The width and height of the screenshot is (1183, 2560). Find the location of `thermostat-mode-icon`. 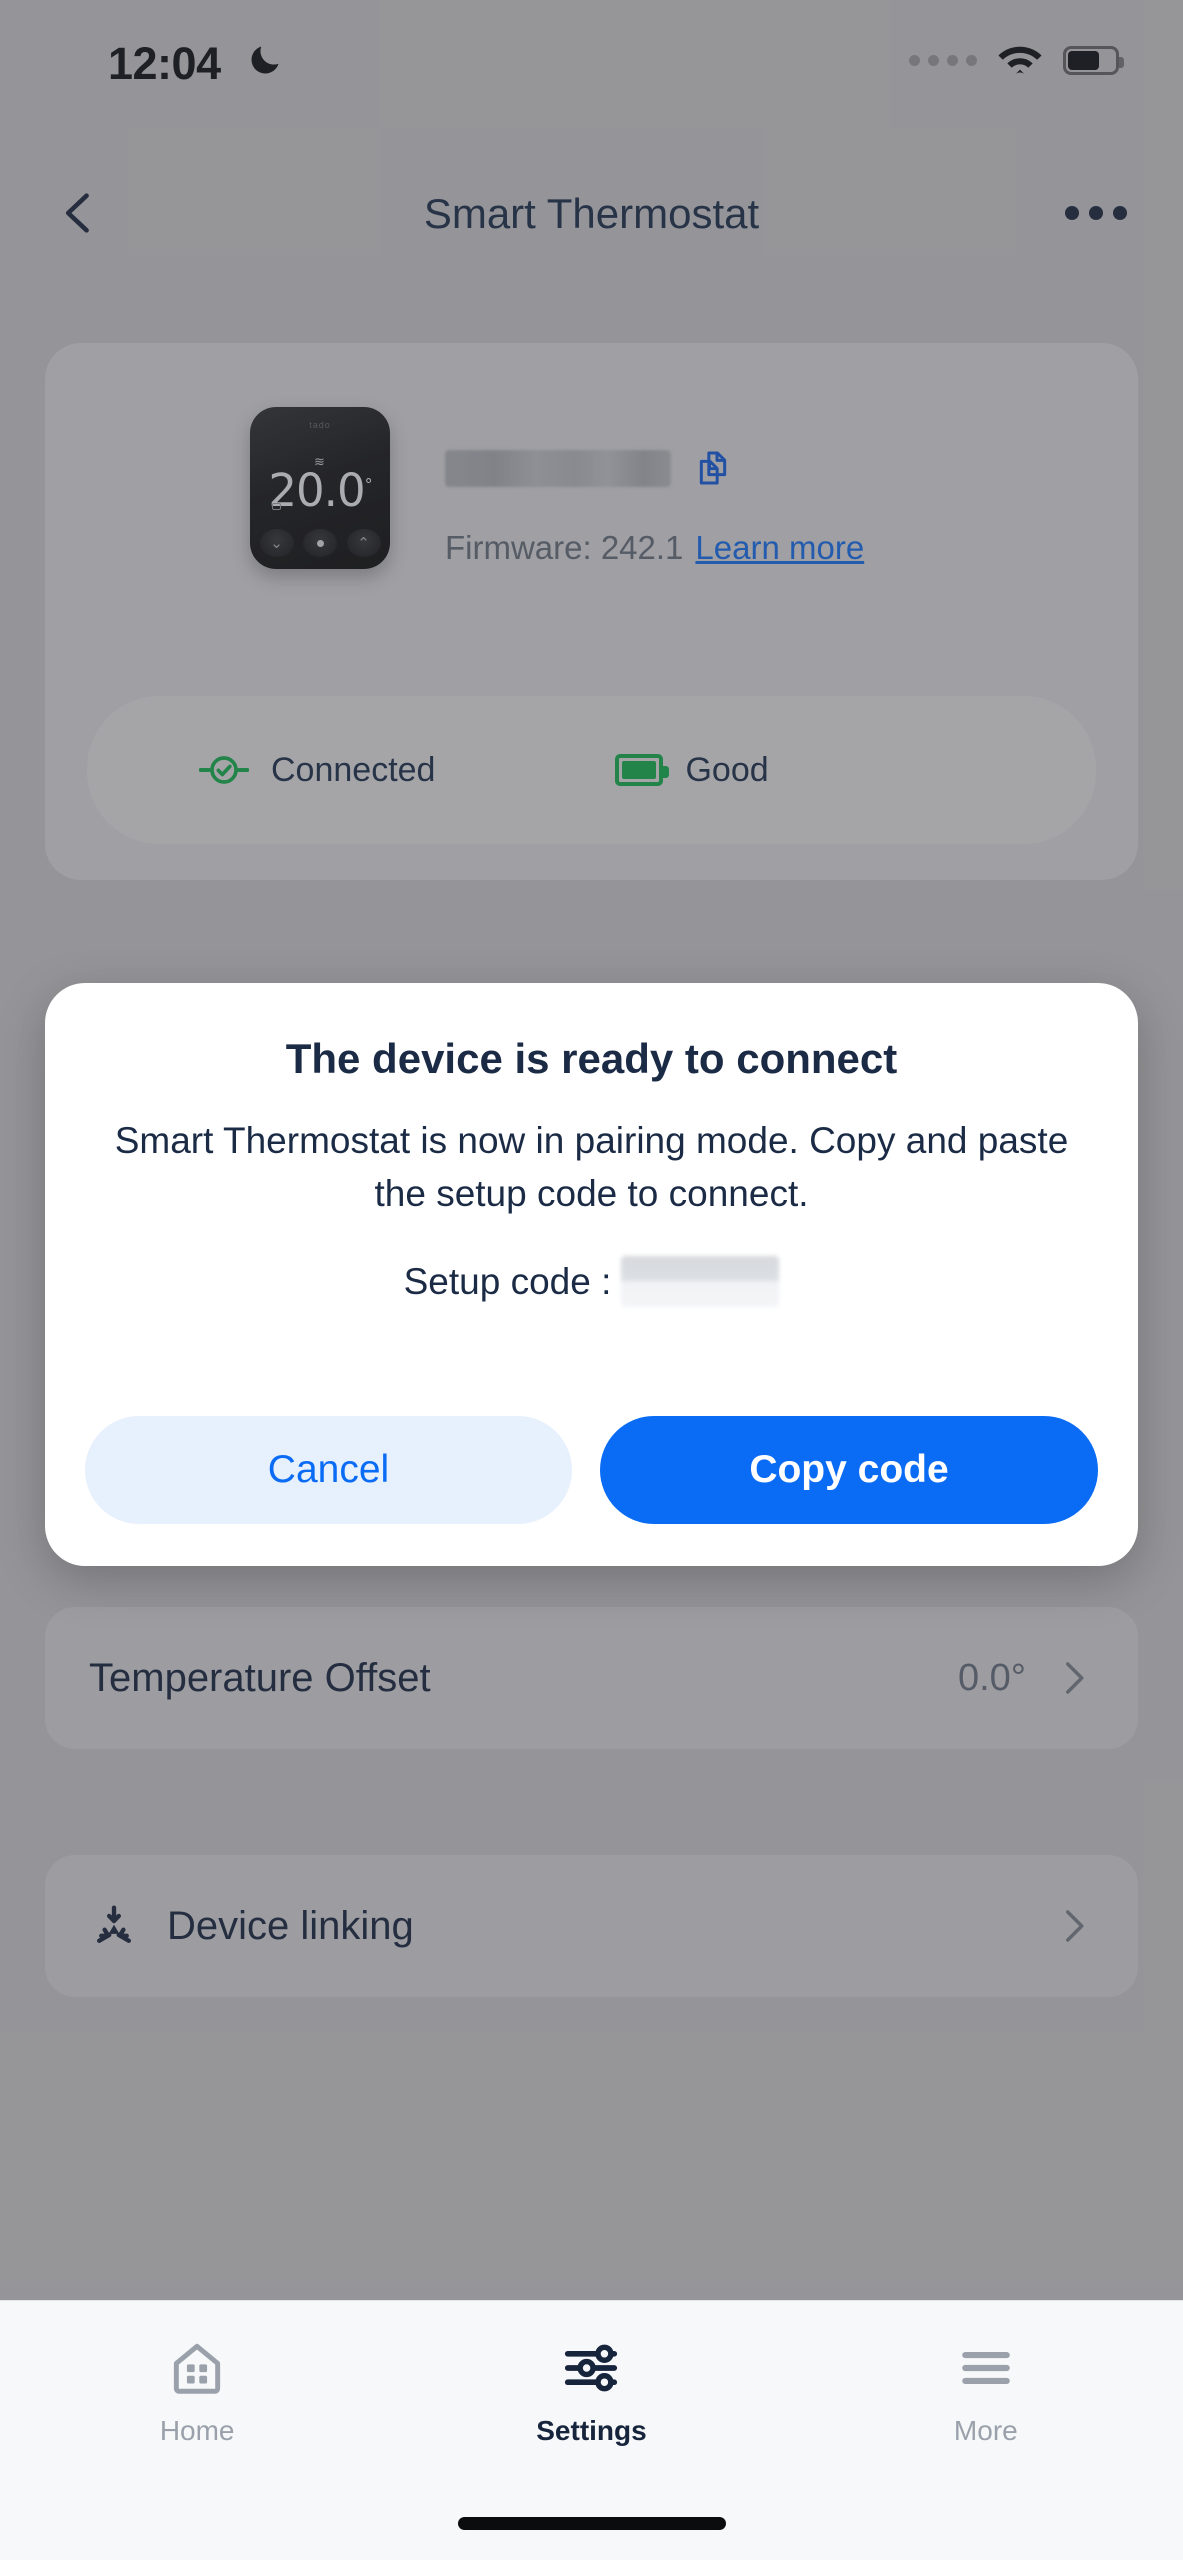

thermostat-mode-icon is located at coordinates (276, 506).